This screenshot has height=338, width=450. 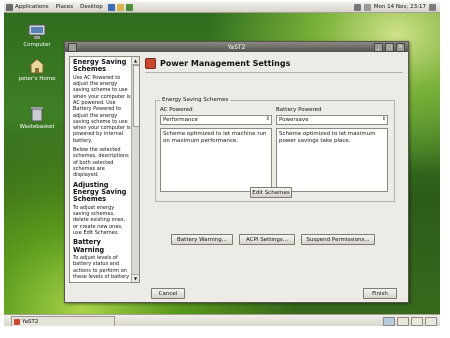 I want to click on yast-app-icon, so click(x=17, y=321).